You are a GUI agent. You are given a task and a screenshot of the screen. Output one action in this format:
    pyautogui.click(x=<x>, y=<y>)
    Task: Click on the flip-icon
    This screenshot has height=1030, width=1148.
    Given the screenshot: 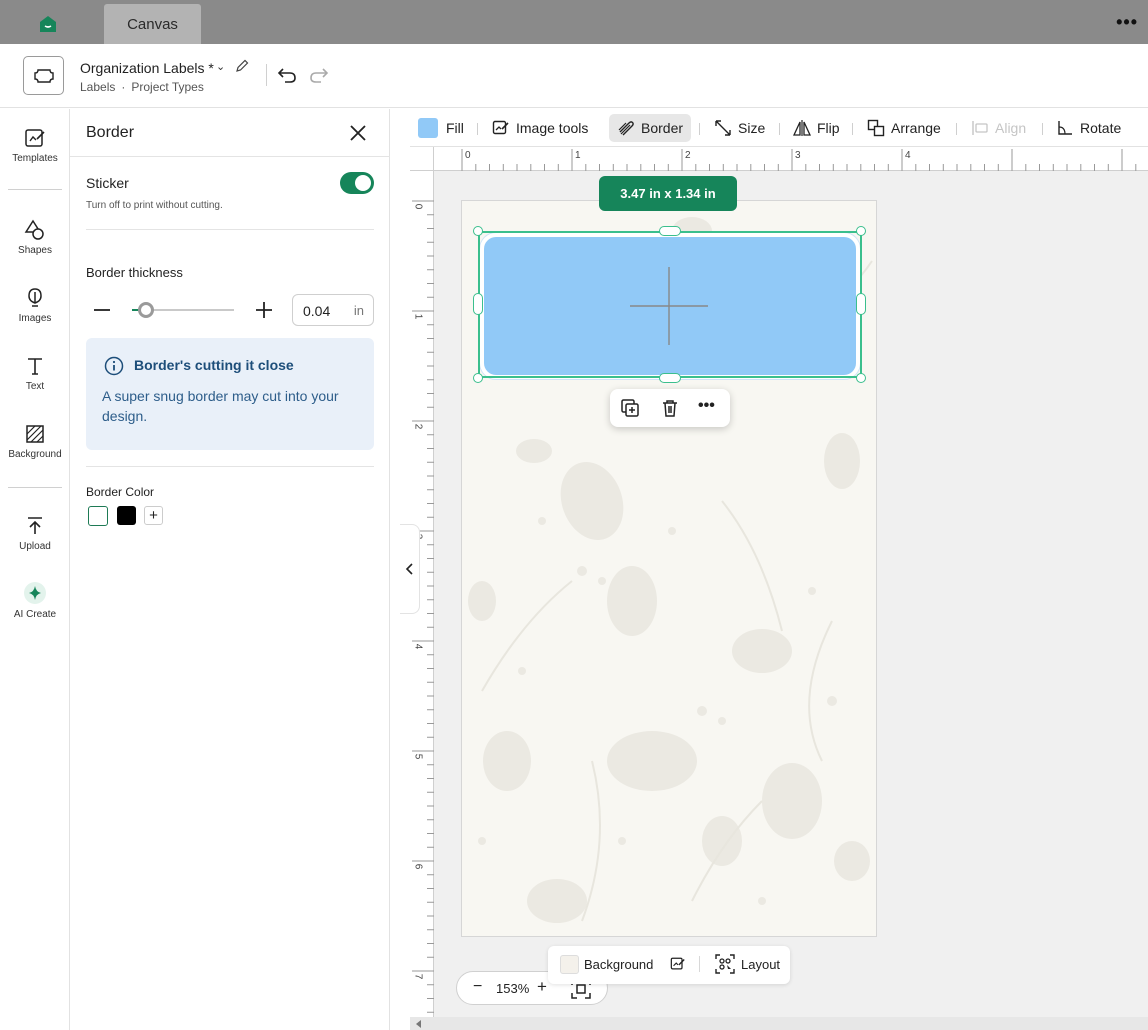 What is the action you would take?
    pyautogui.click(x=802, y=128)
    